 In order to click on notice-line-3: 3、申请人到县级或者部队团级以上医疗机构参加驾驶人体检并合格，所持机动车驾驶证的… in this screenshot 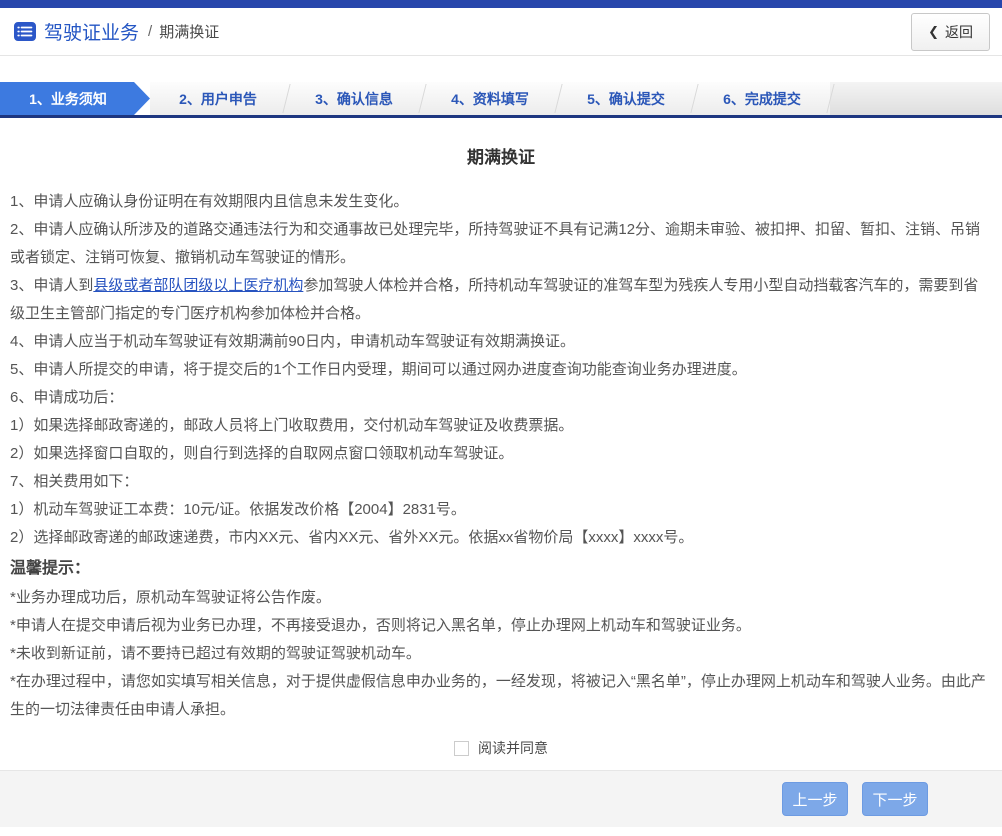, I will do `click(501, 300)`.